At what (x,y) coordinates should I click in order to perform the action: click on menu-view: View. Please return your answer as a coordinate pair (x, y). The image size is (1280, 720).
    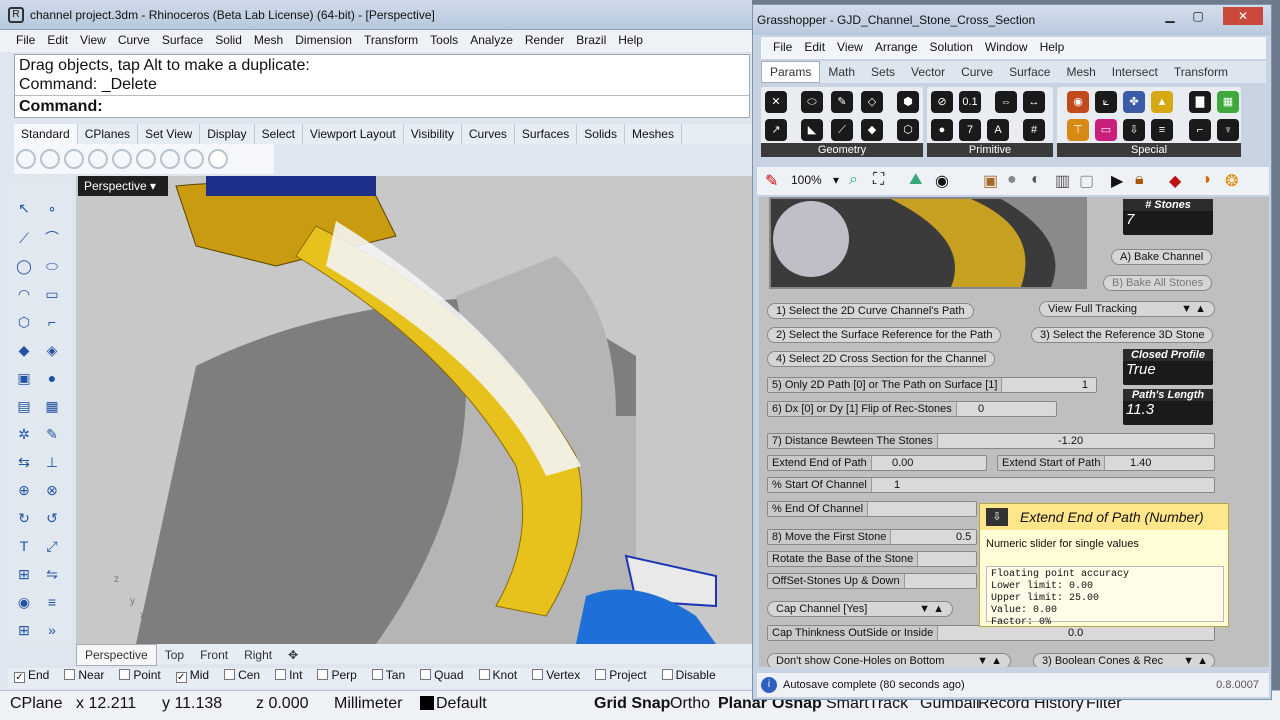
    Looking at the image, I should click on (93, 40).